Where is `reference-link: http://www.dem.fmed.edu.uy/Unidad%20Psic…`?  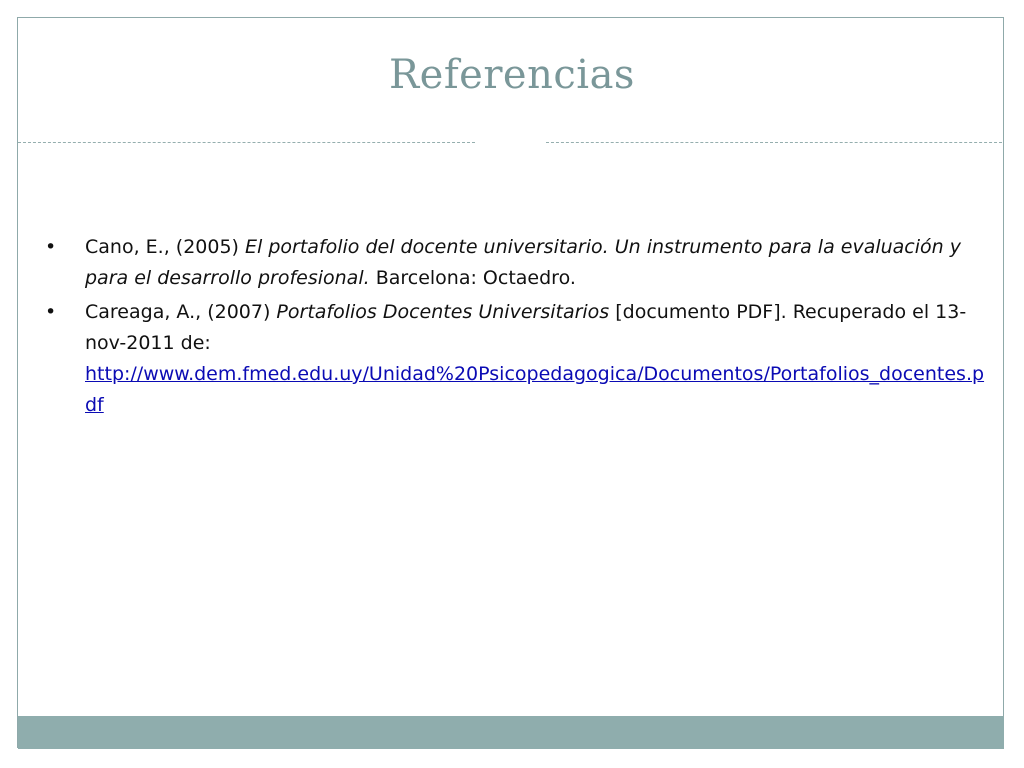
reference-link: http://www.dem.fmed.edu.uy/Unidad%20Psic… is located at coordinates (534, 389).